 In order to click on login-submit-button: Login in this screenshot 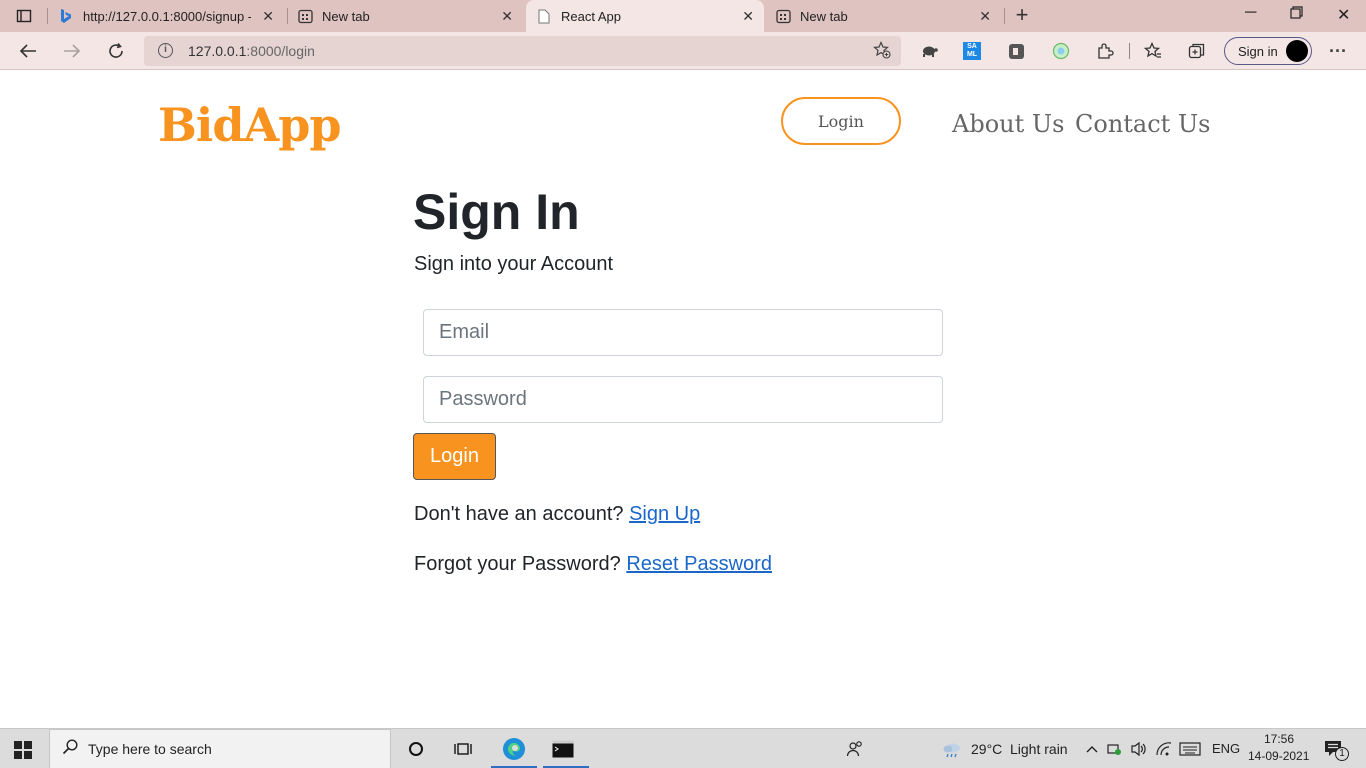, I will do `click(454, 456)`.